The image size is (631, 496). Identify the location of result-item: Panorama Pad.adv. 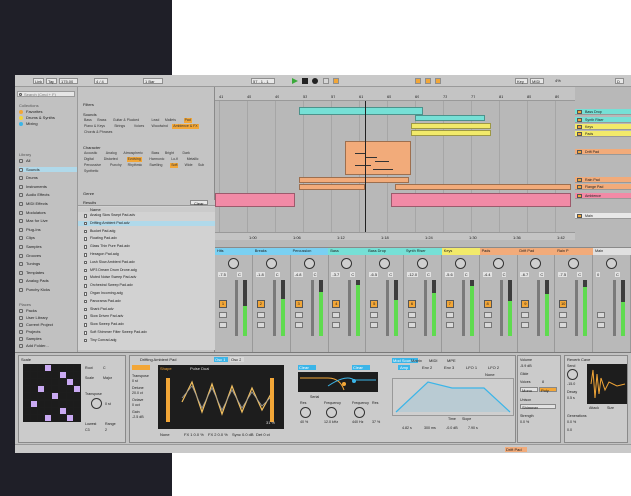
(146, 302).